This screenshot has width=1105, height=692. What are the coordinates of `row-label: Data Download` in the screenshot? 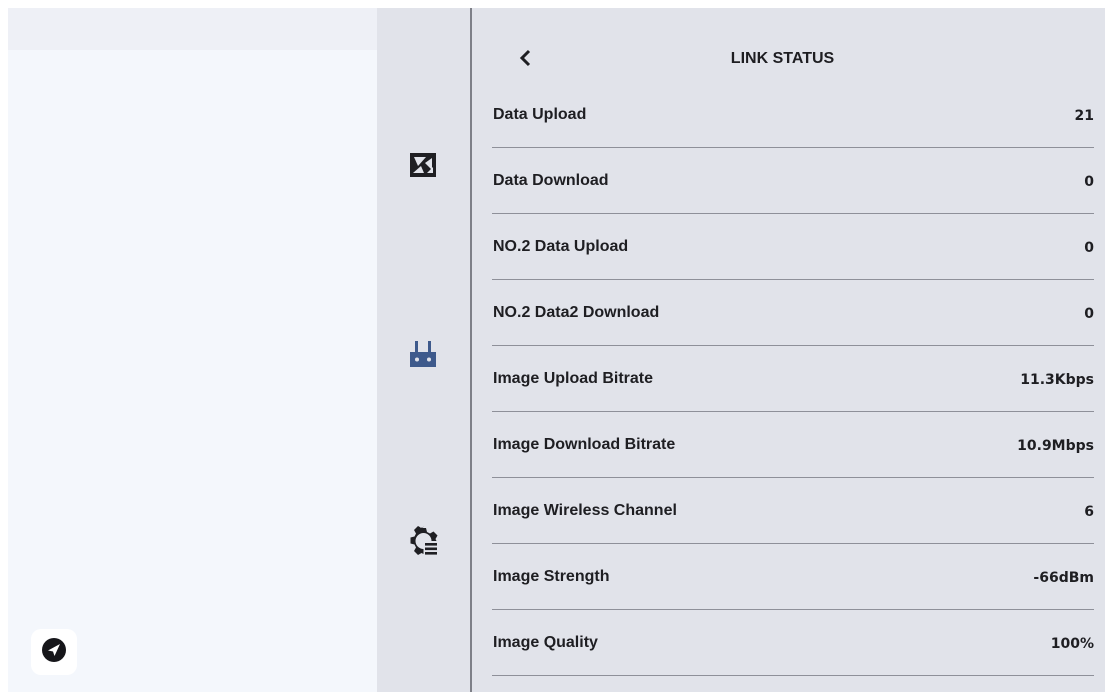 It's located at (551, 180).